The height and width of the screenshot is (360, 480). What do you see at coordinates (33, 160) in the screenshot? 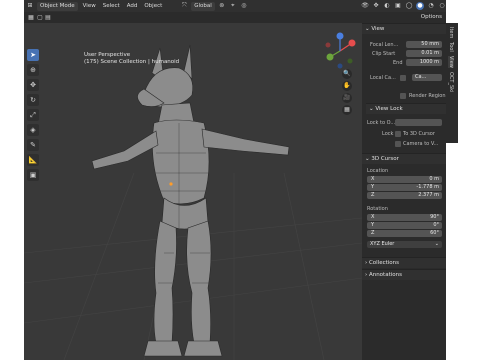
I see `measure-tool-icon: 📐` at bounding box center [33, 160].